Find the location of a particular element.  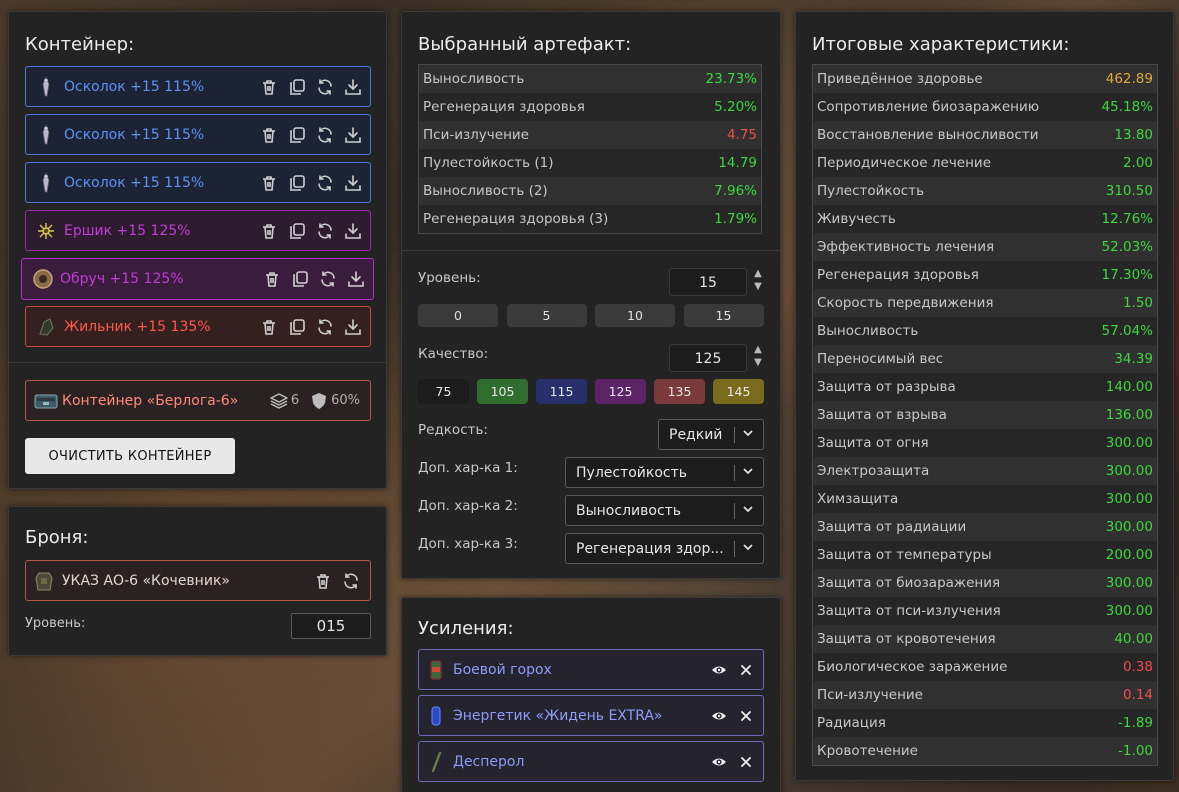

stat-row: Электрозащита 300.00 is located at coordinates (985, 471).